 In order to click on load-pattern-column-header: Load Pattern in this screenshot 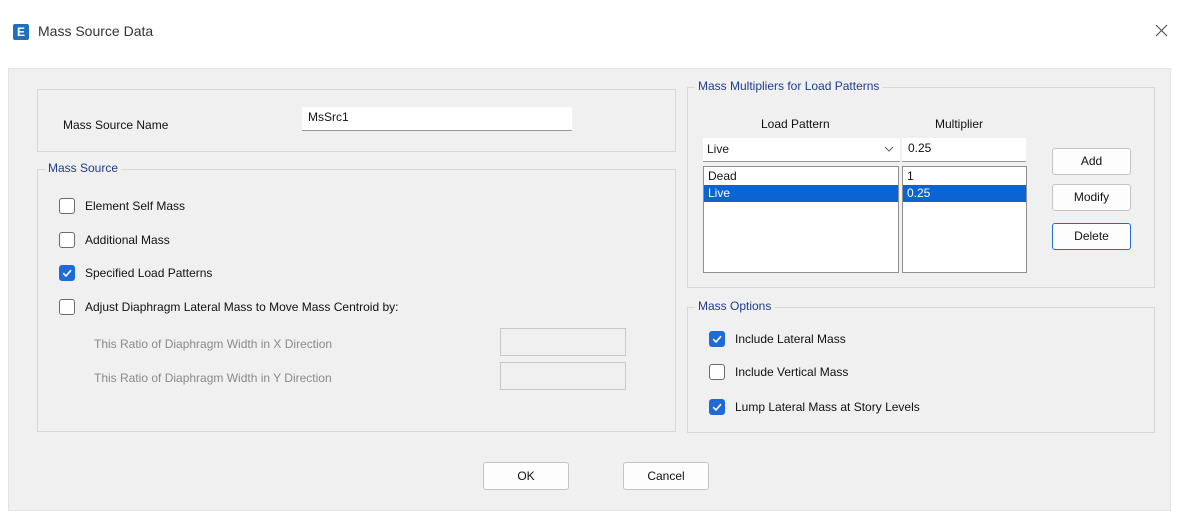, I will do `click(795, 124)`.